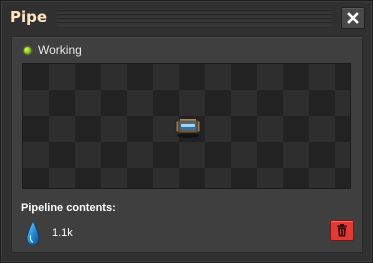 The image size is (373, 263). I want to click on status-indicator-icon, so click(27, 50).